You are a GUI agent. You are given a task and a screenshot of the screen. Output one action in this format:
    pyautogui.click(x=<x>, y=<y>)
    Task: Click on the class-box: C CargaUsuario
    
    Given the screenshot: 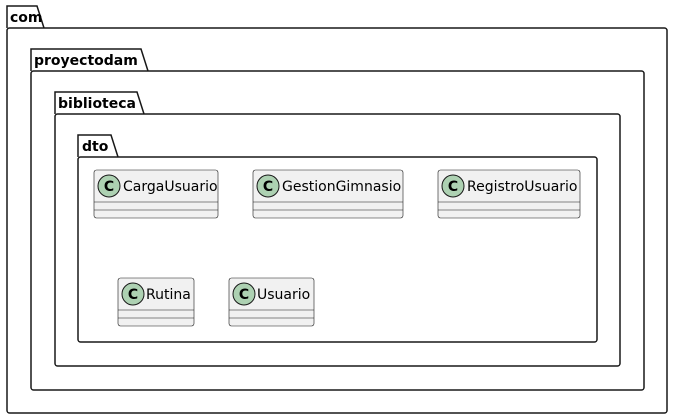 What is the action you would take?
    pyautogui.click(x=156, y=194)
    